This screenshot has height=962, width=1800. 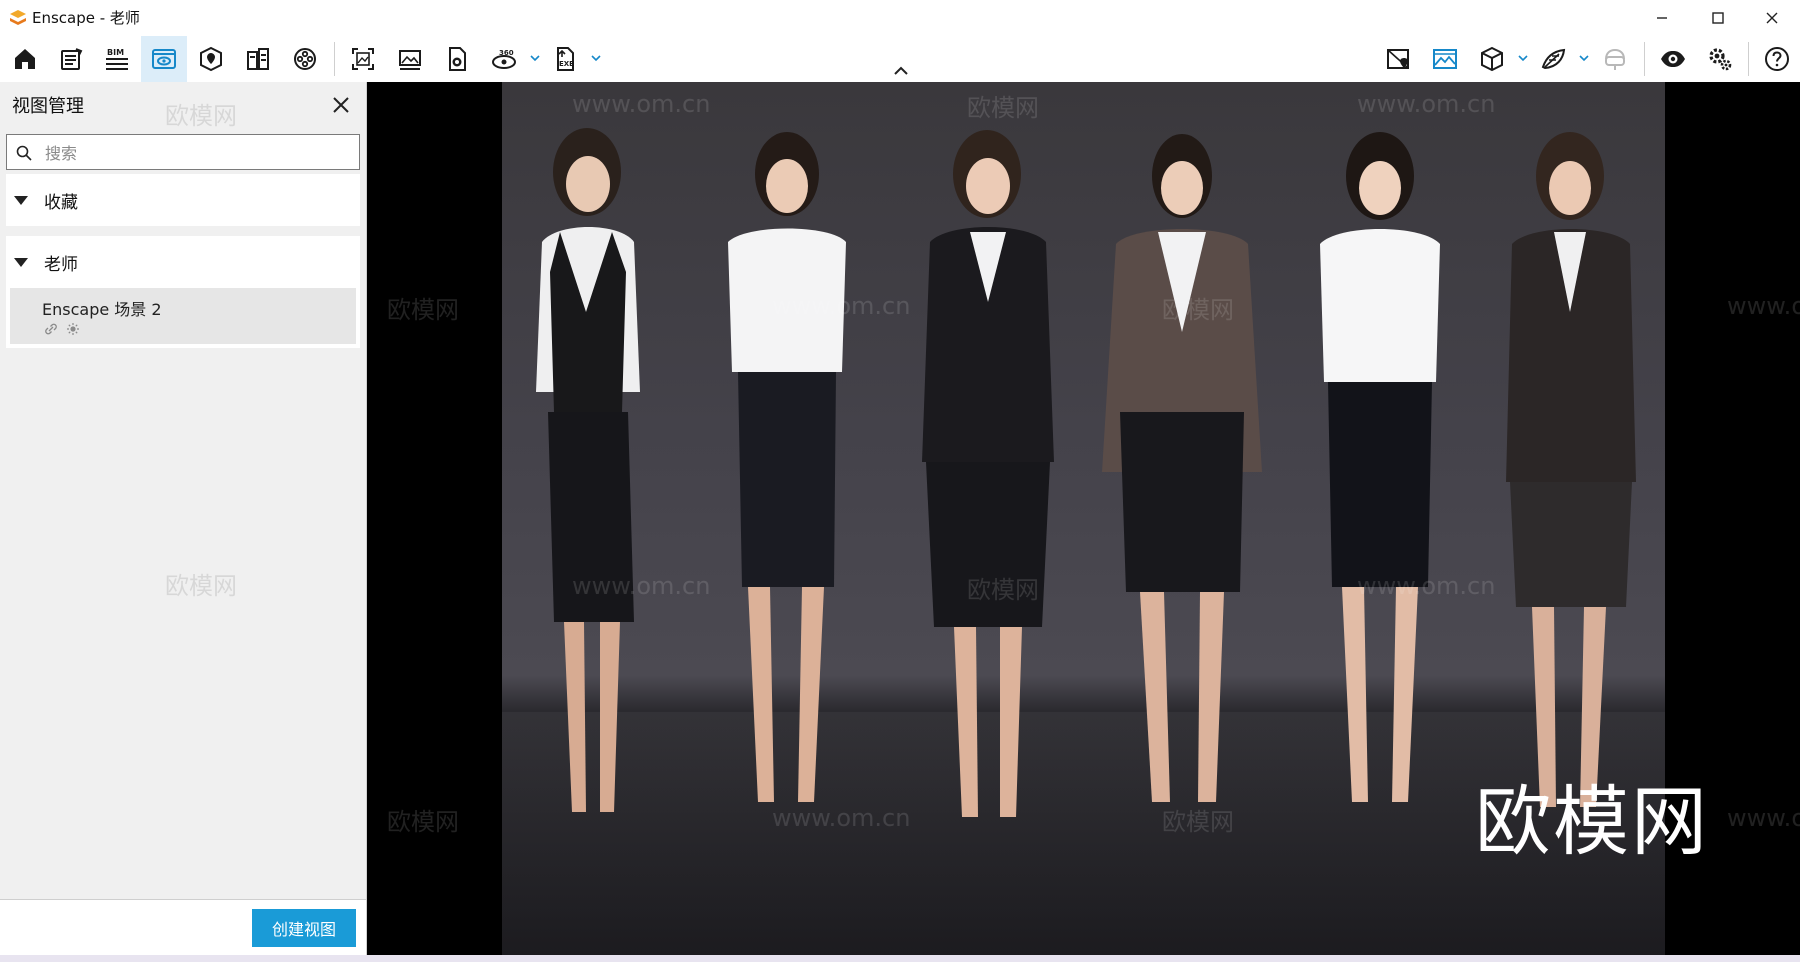 I want to click on render-360-icon: 360, so click(x=504, y=59).